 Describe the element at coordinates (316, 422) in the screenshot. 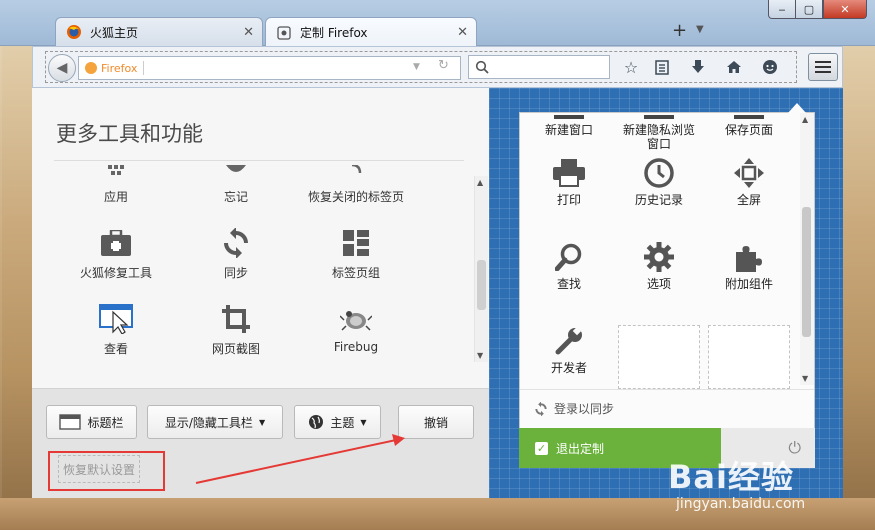

I see `globe-icon` at that location.